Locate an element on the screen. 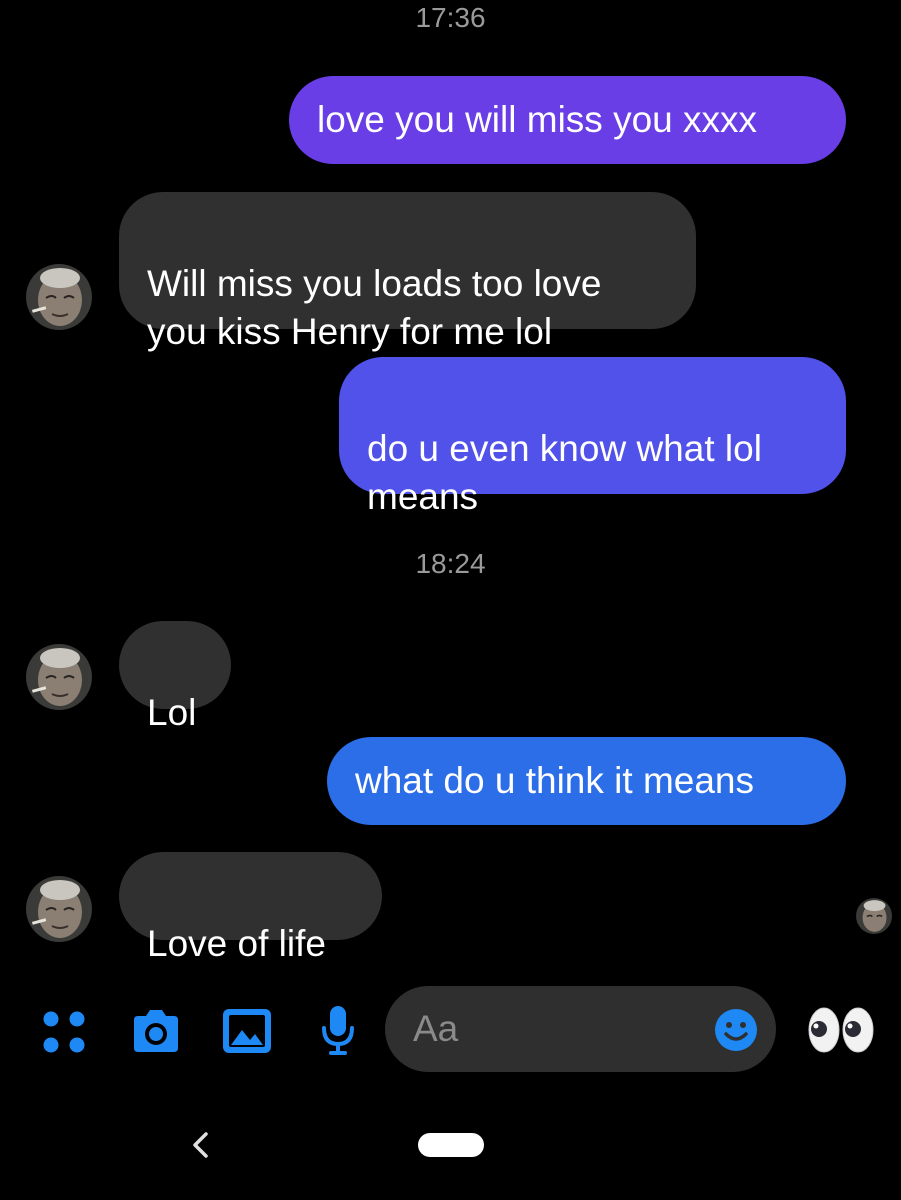 Image resolution: width=901 pixels, height=1200 pixels. message-text: love you will miss you xxxx is located at coordinates (537, 119).